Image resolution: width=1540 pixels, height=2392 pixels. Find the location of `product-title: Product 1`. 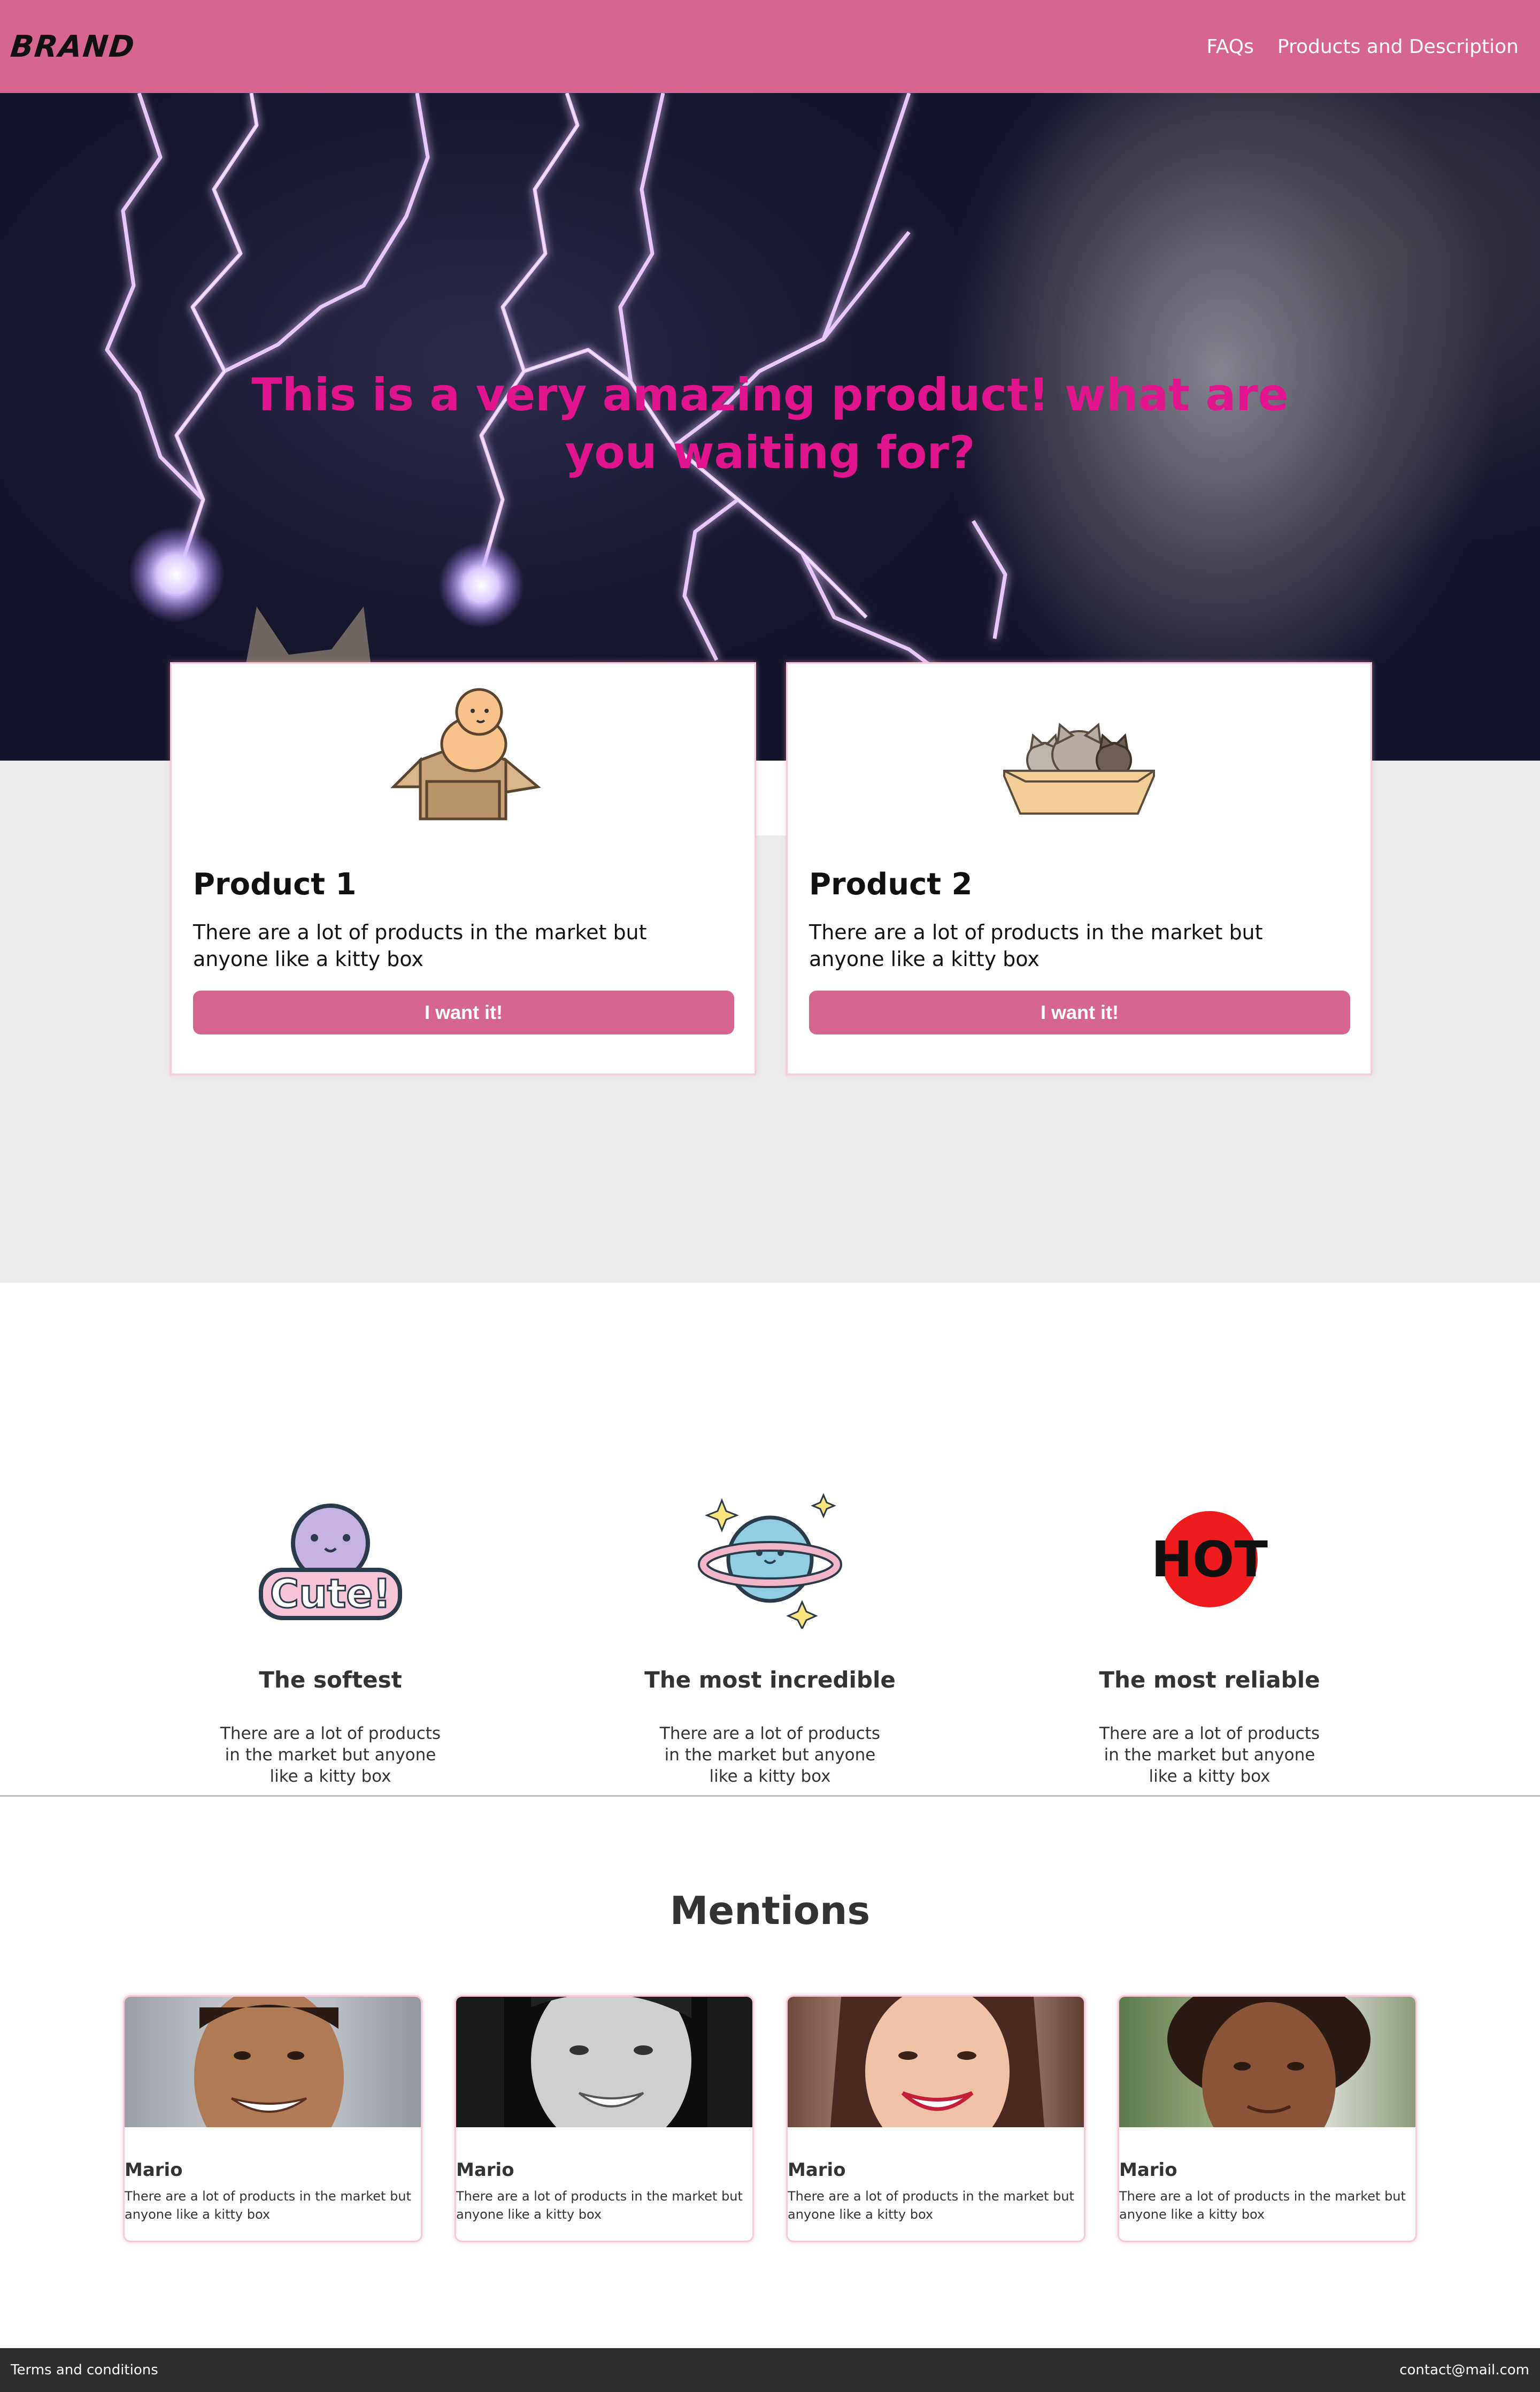

product-title: Product 1 is located at coordinates (275, 884).